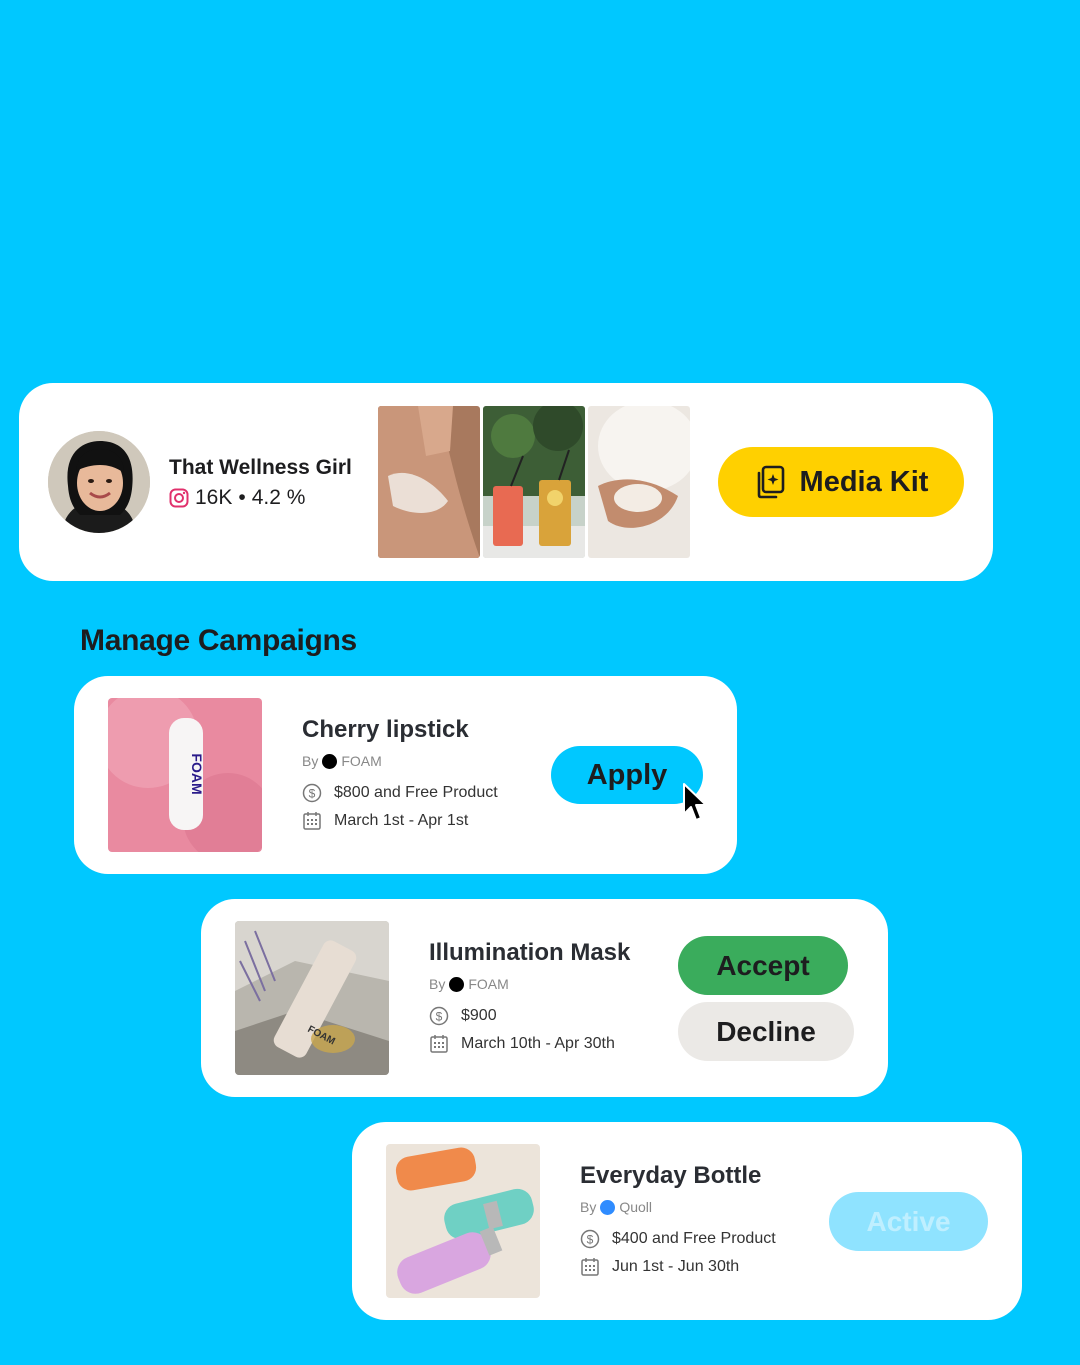 The image size is (1080, 1365). I want to click on svg-text: FOAM, so click(197, 773).